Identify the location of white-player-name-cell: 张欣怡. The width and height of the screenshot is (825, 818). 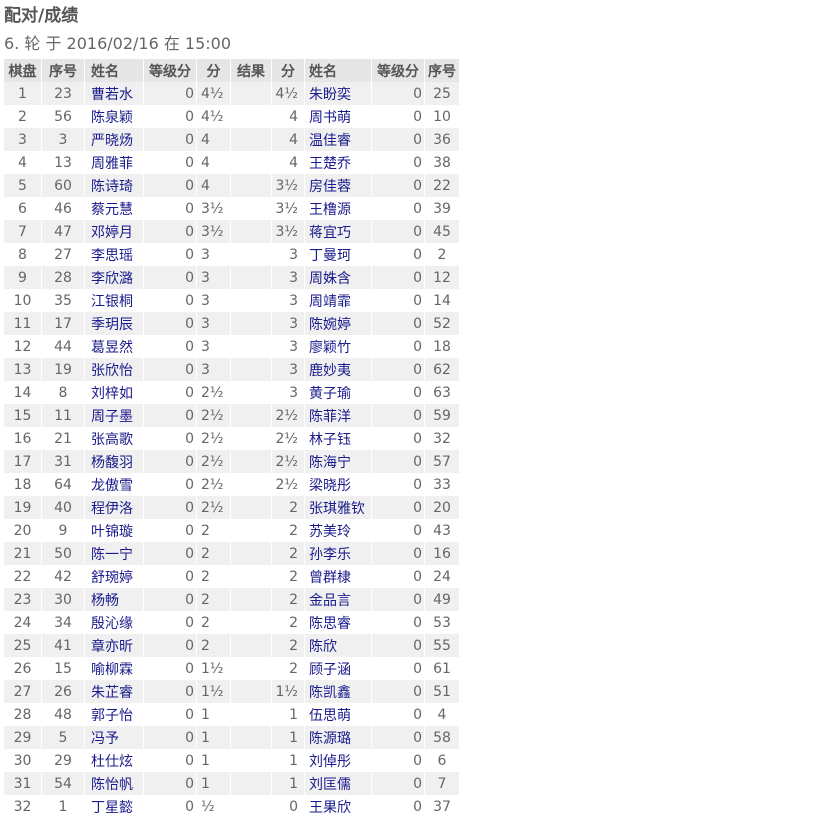
(114, 369).